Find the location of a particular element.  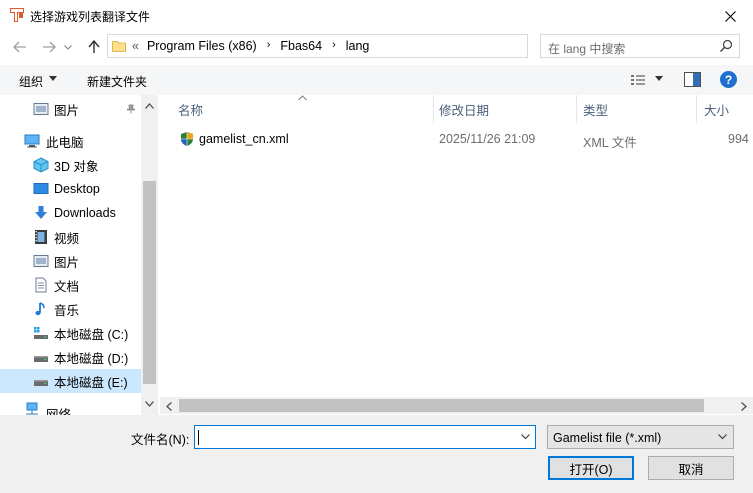

recent-locations-button is located at coordinates (68, 47).